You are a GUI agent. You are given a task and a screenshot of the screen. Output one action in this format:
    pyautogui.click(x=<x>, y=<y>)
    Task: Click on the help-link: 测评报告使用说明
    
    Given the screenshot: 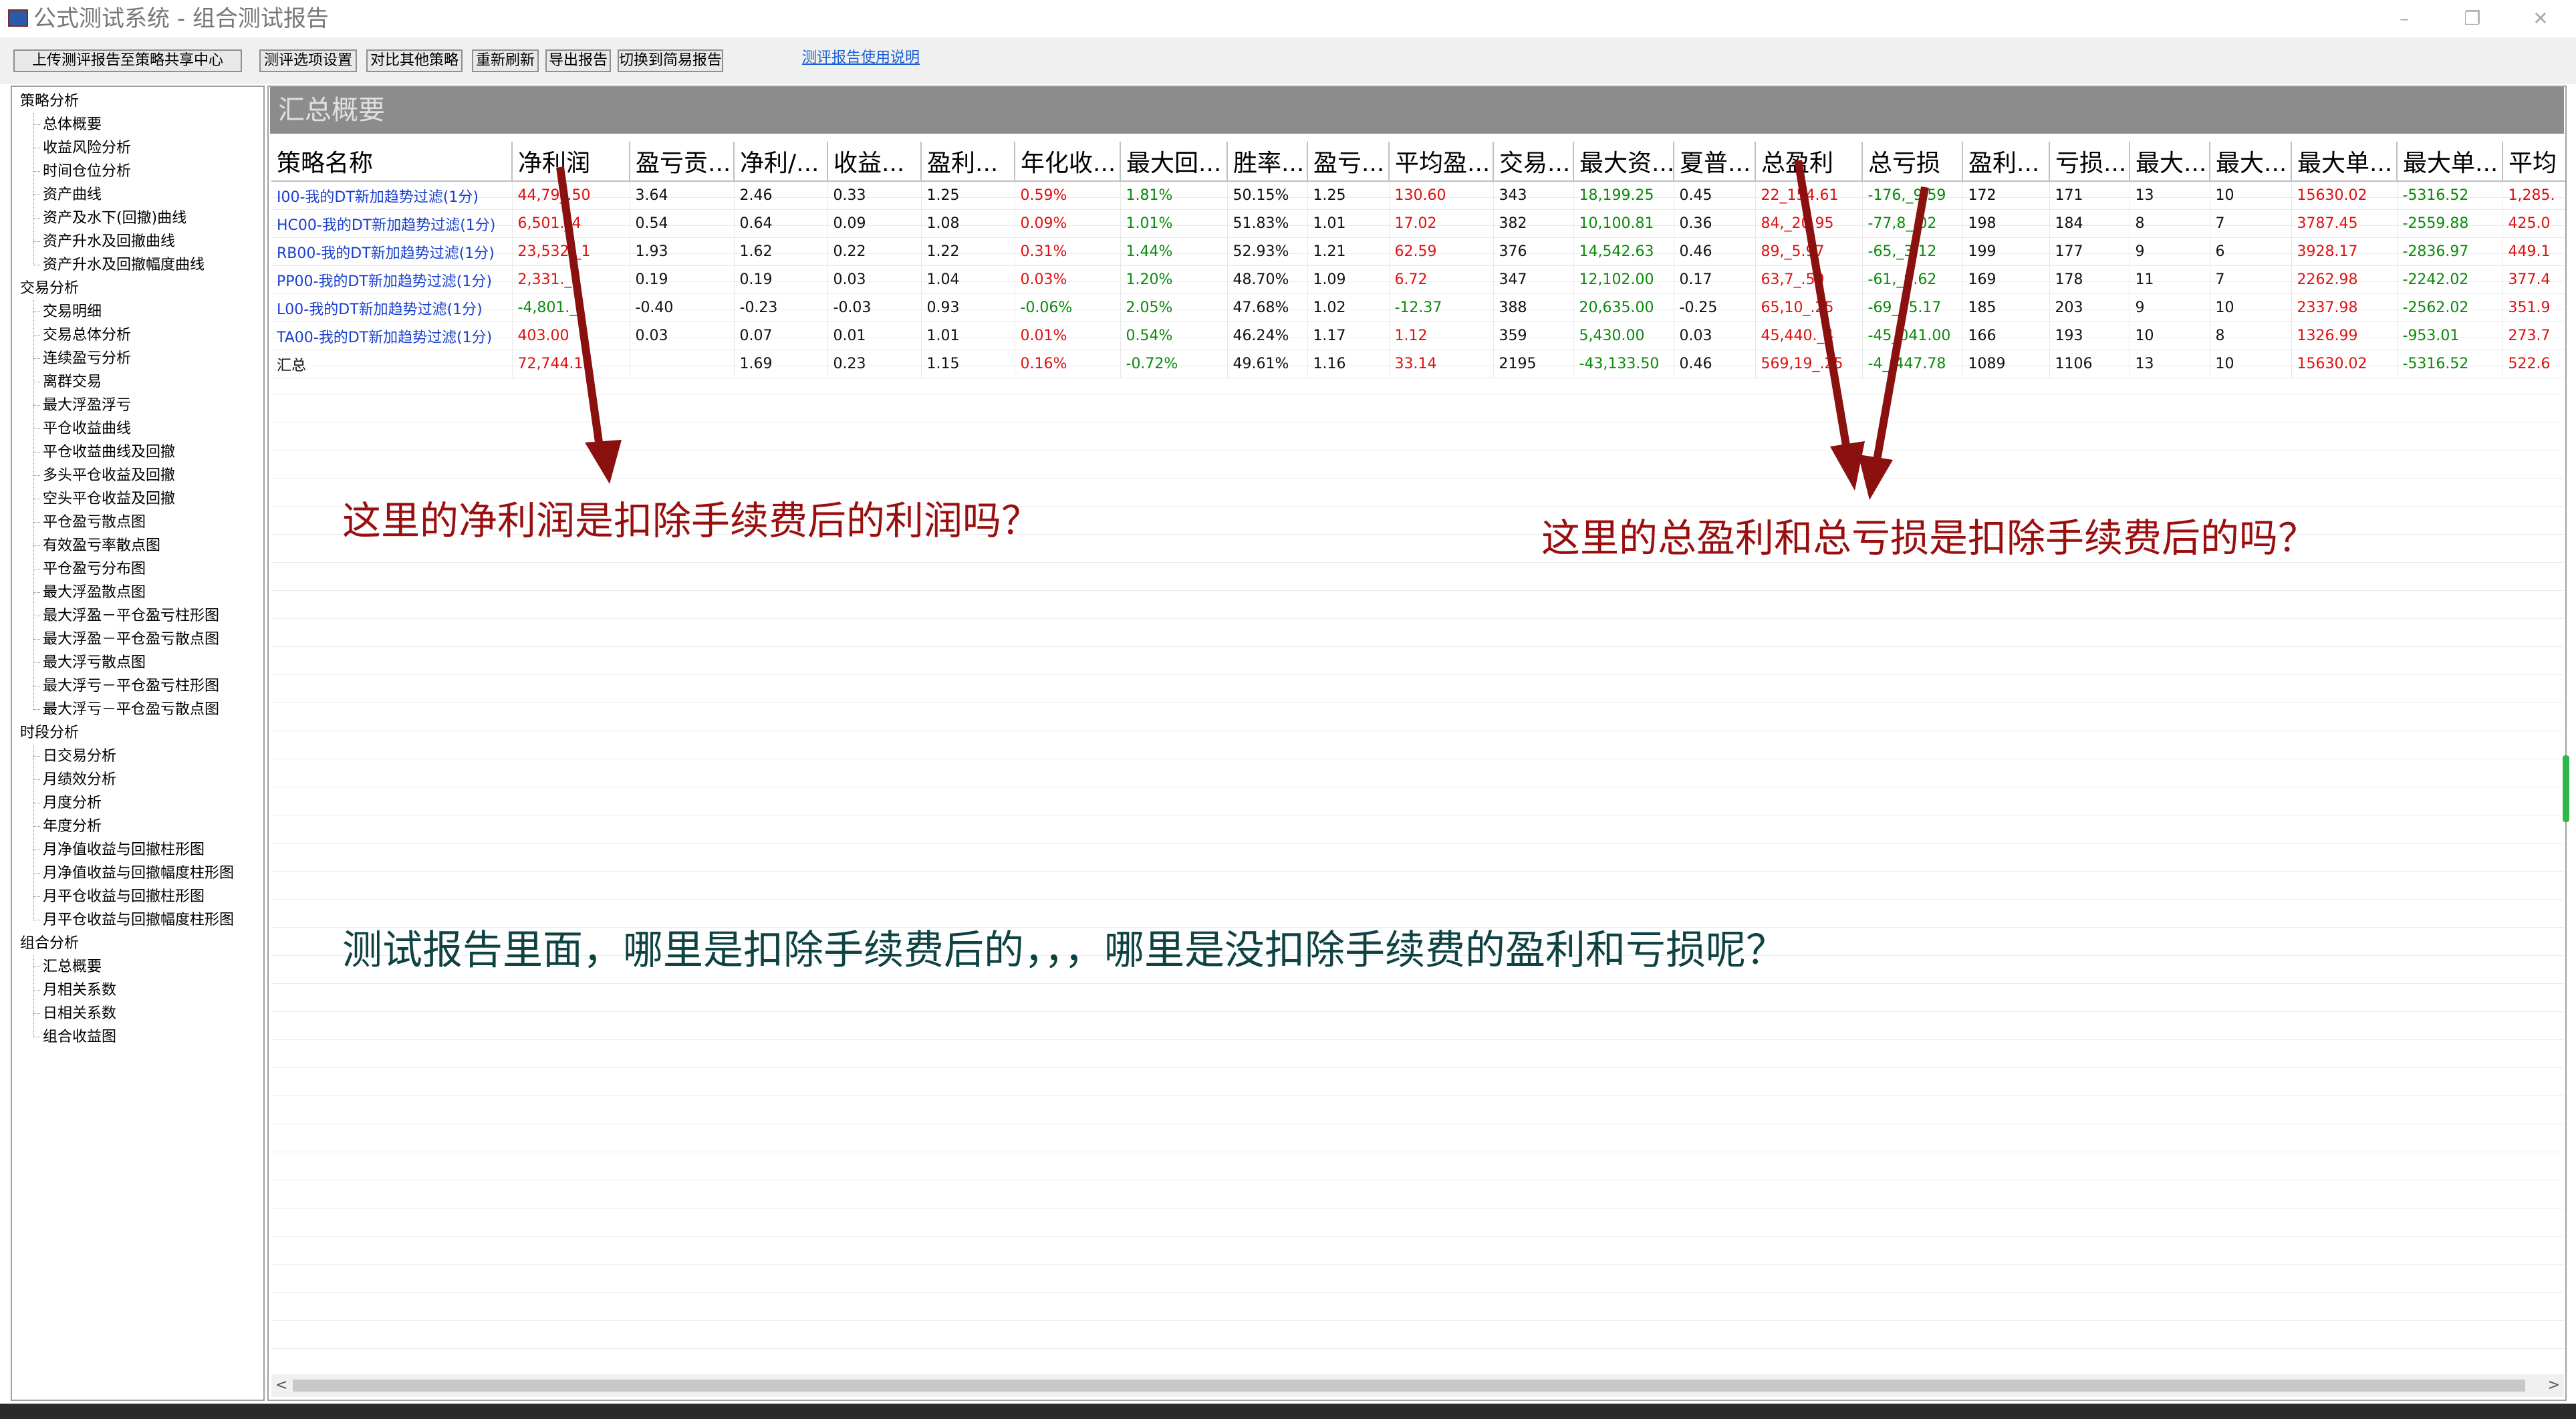 What is the action you would take?
    pyautogui.click(x=861, y=56)
    